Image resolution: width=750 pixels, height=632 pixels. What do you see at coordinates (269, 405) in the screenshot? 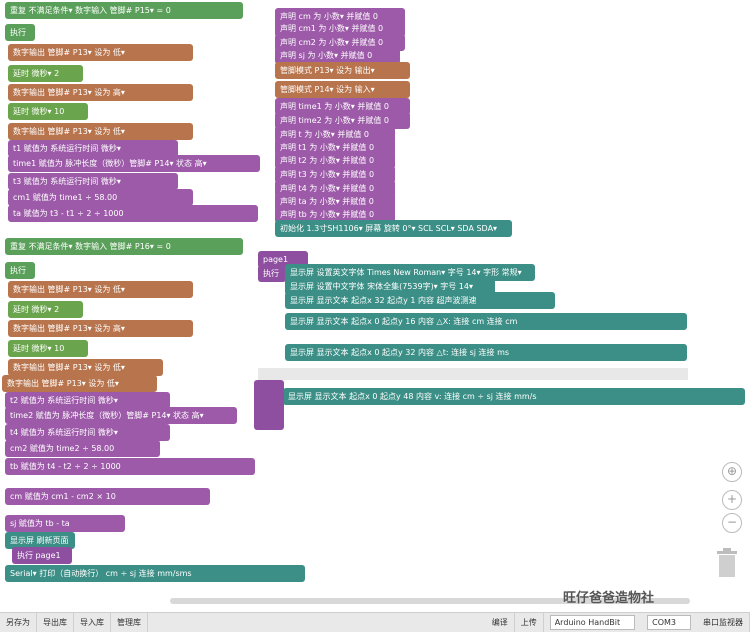
I see `page1-proc-body` at bounding box center [269, 405].